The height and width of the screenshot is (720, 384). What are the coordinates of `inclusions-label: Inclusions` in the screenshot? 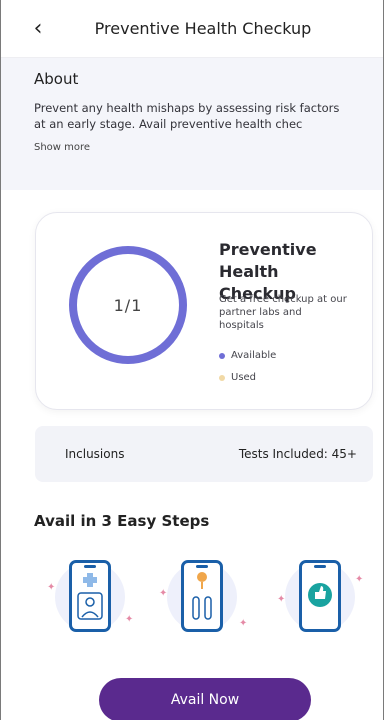 It's located at (95, 454).